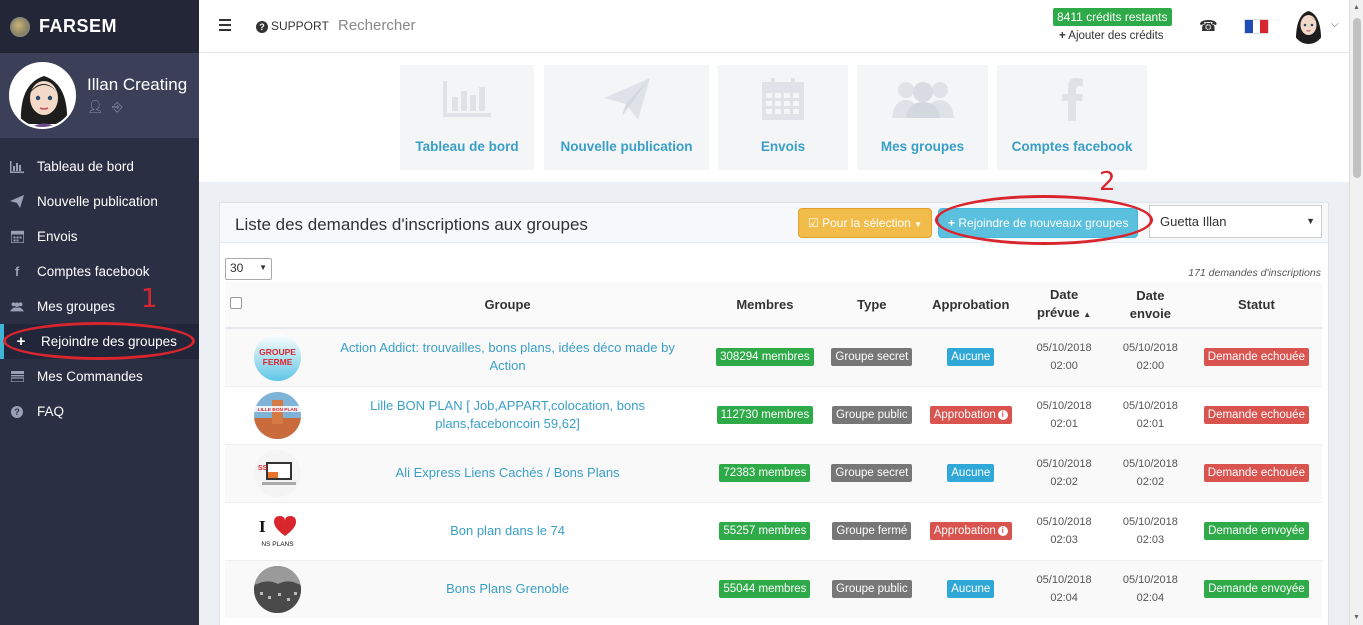 The image size is (1363, 625). Describe the element at coordinates (1356, 7) in the screenshot. I see `scroll-up-icon: ▲` at that location.